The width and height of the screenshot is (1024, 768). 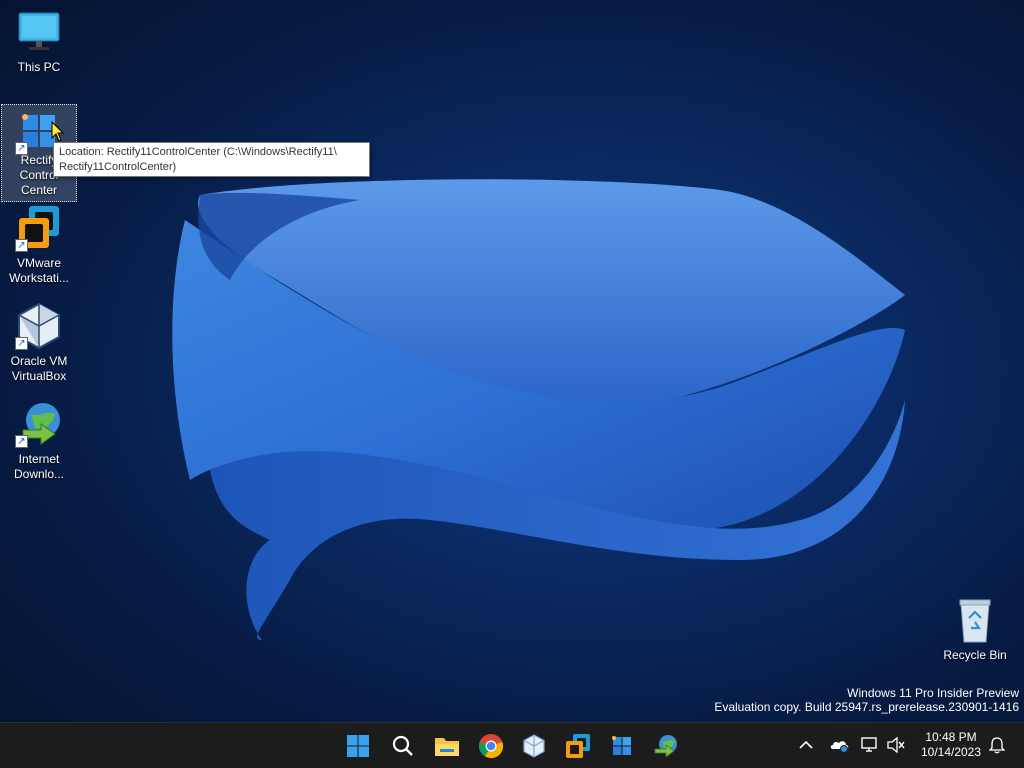 I want to click on network-icon, so click(x=869, y=744).